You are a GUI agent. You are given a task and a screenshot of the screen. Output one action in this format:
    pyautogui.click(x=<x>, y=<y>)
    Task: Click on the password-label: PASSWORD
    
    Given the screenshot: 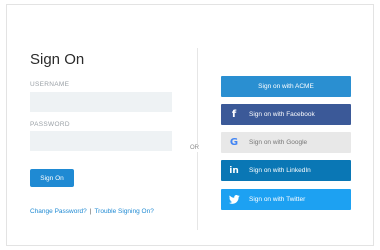 What is the action you would take?
    pyautogui.click(x=50, y=124)
    